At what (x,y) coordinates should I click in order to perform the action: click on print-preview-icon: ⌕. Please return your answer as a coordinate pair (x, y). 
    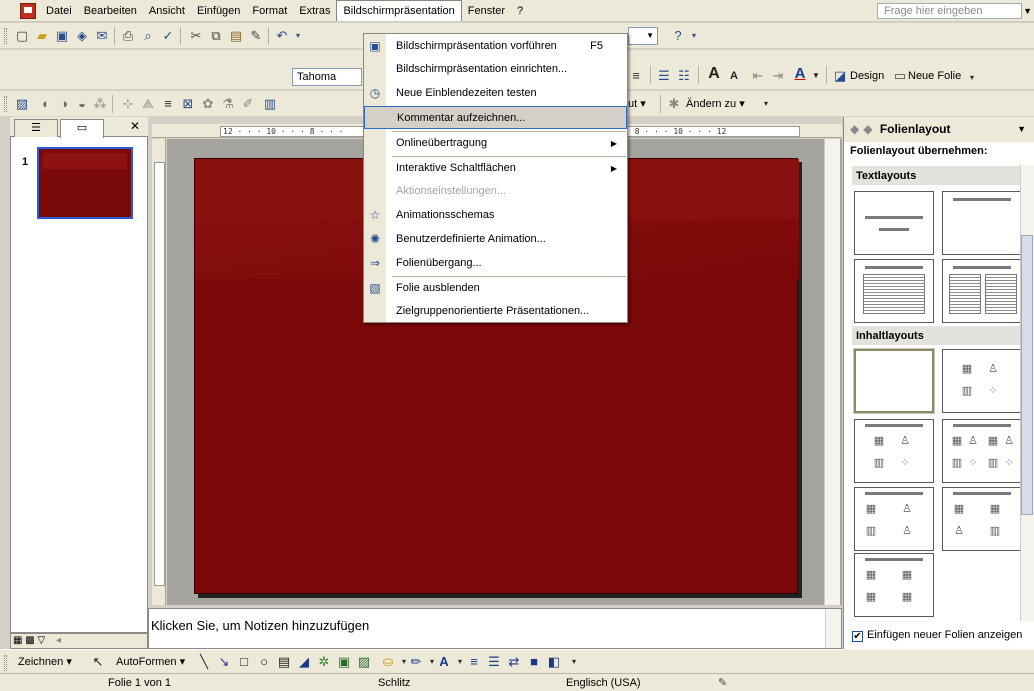
    Looking at the image, I should click on (148, 36).